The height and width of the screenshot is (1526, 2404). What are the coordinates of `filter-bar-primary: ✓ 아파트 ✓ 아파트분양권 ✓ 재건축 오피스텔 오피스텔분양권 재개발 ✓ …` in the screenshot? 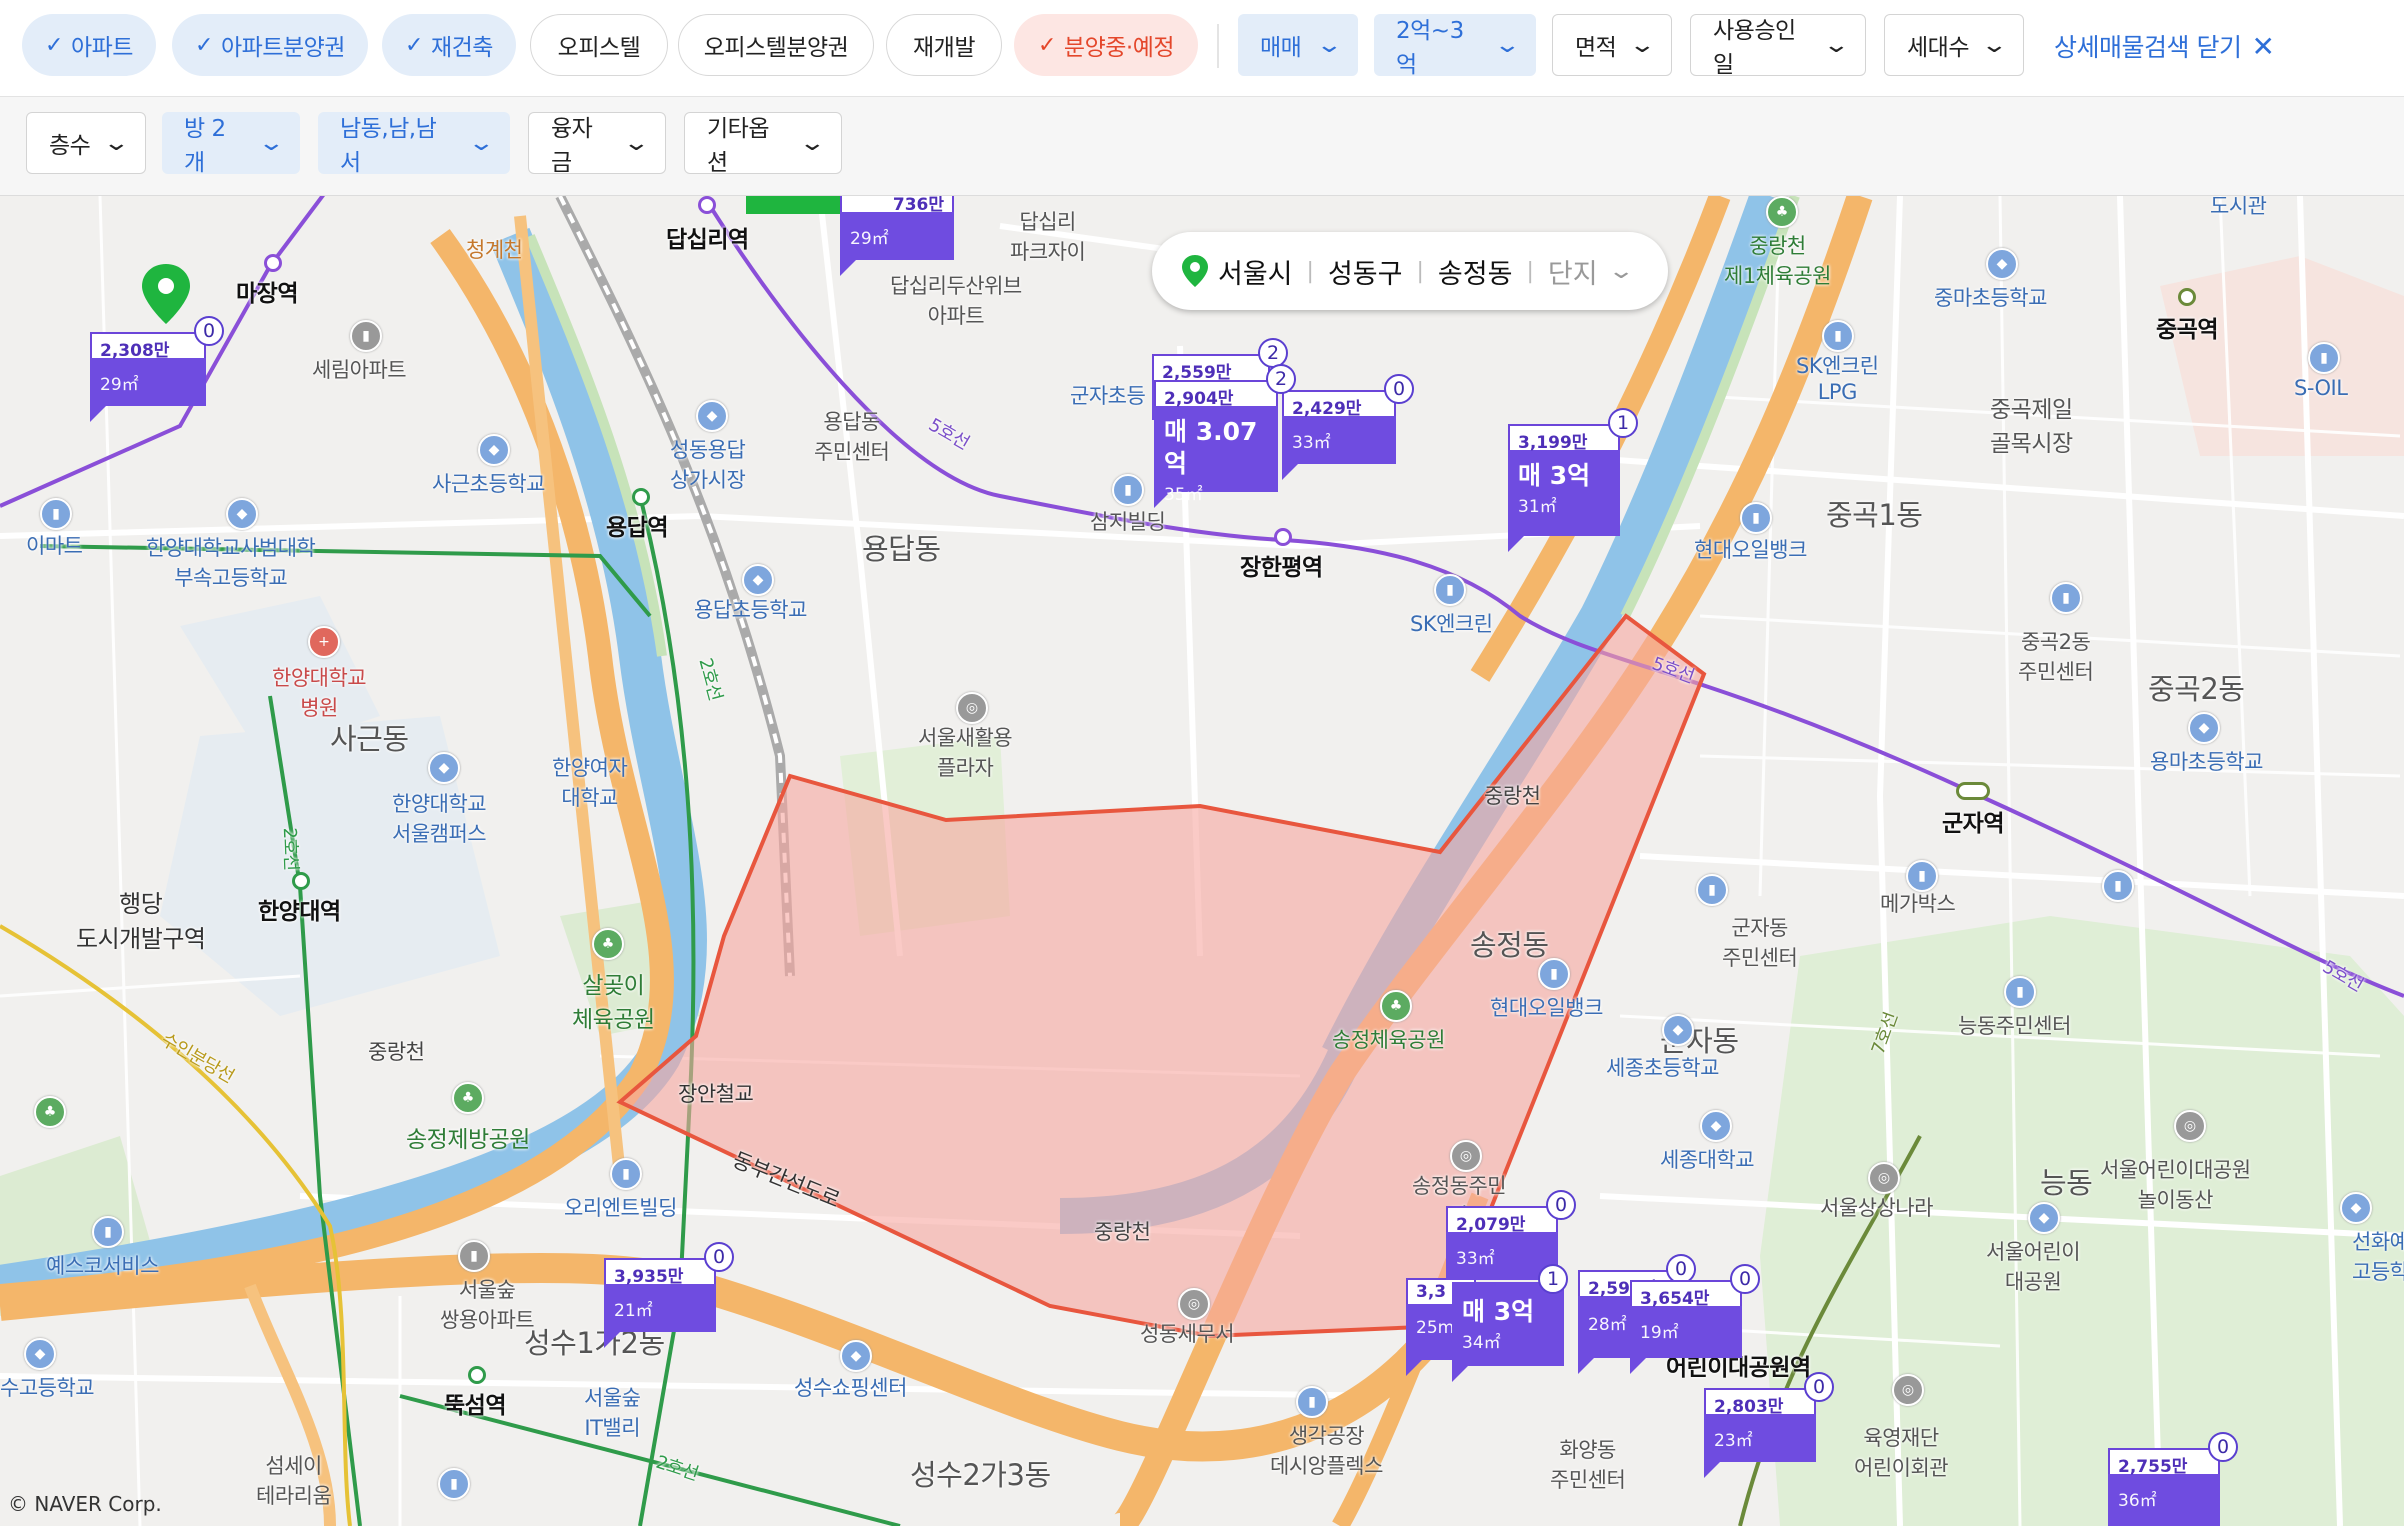 It's located at (1202, 48).